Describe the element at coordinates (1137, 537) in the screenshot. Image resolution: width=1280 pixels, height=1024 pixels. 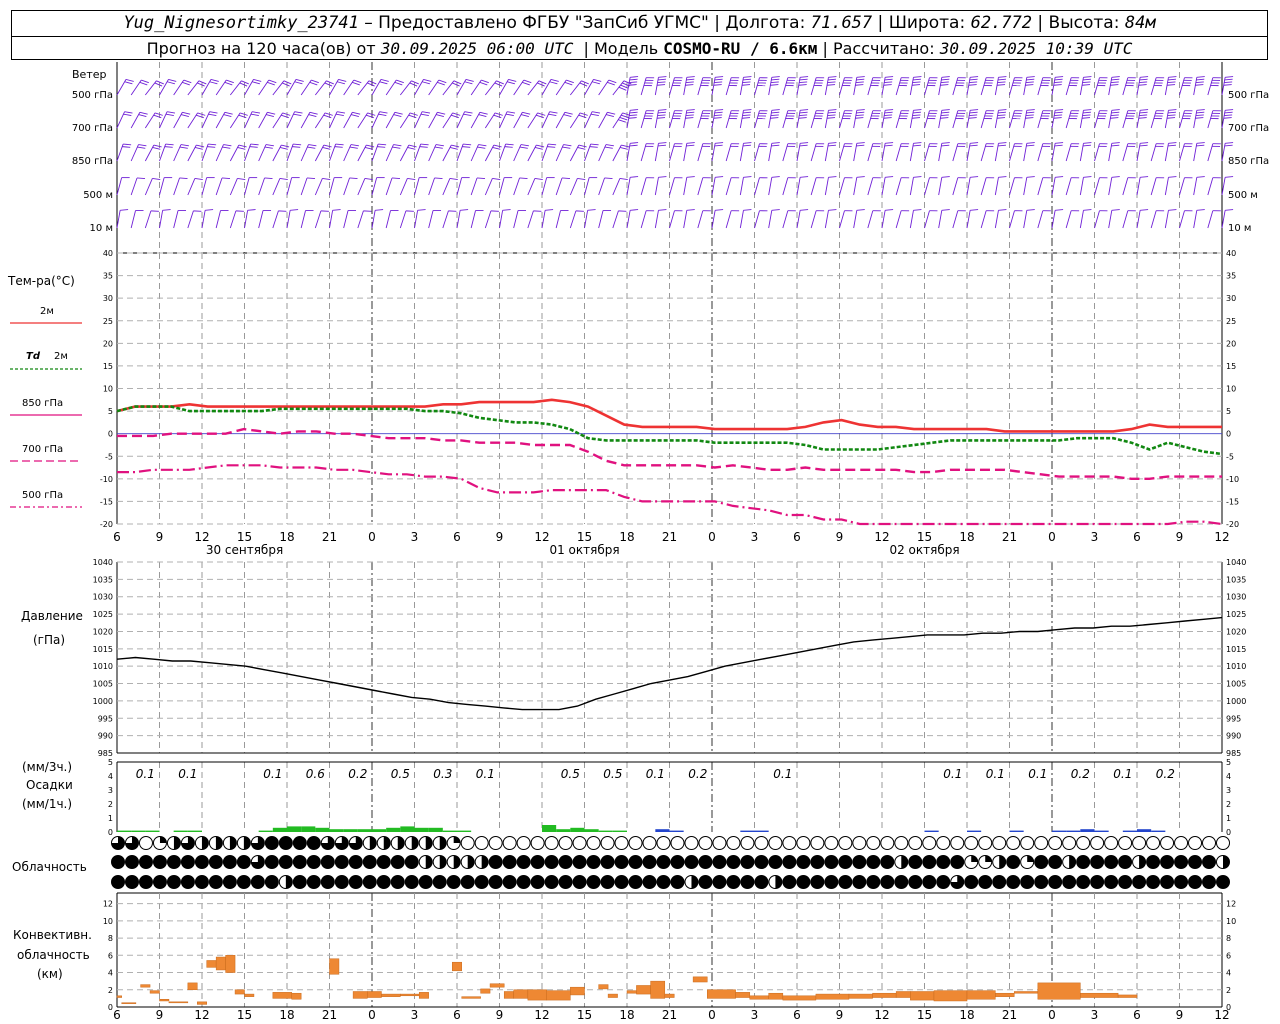
I see `temp-xtick: 6` at that location.